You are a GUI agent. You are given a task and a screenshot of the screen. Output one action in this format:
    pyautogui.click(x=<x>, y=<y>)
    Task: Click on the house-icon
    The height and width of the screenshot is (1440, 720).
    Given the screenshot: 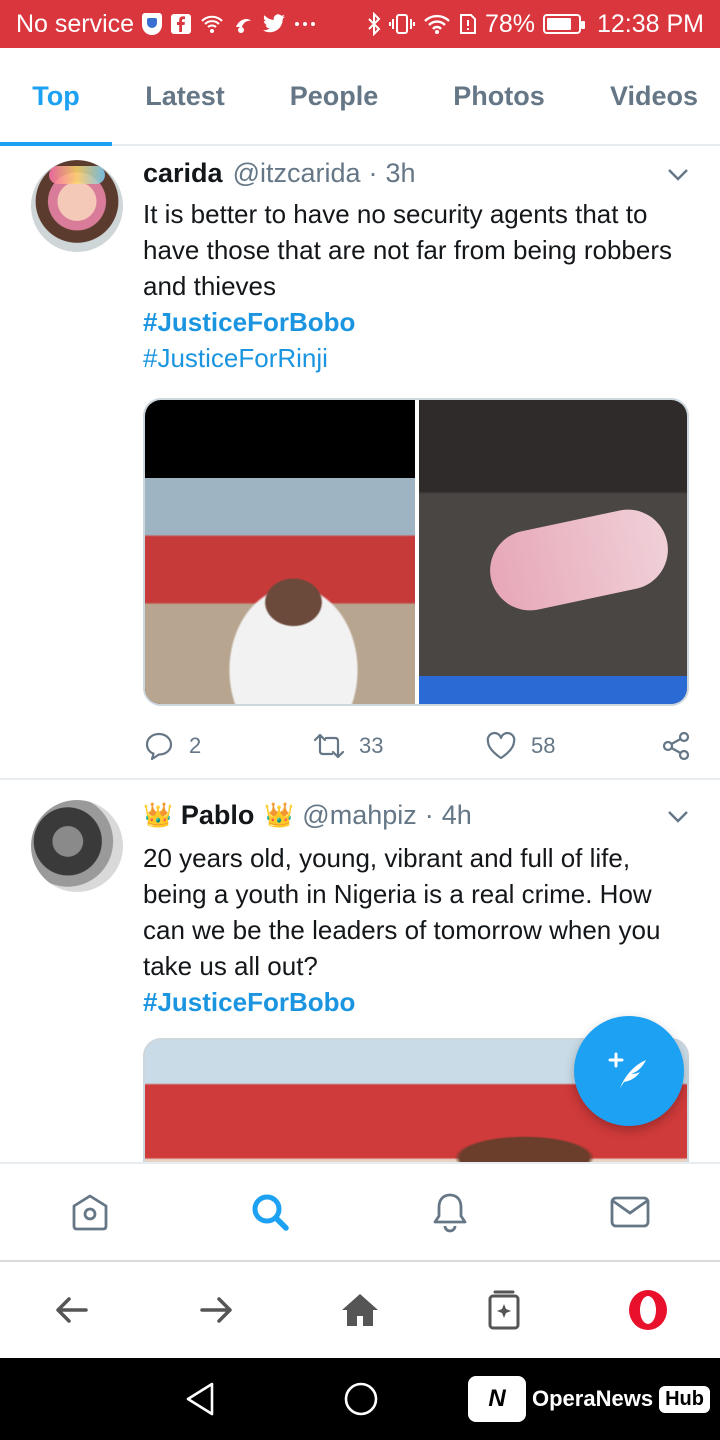 What is the action you would take?
    pyautogui.click(x=360, y=1310)
    